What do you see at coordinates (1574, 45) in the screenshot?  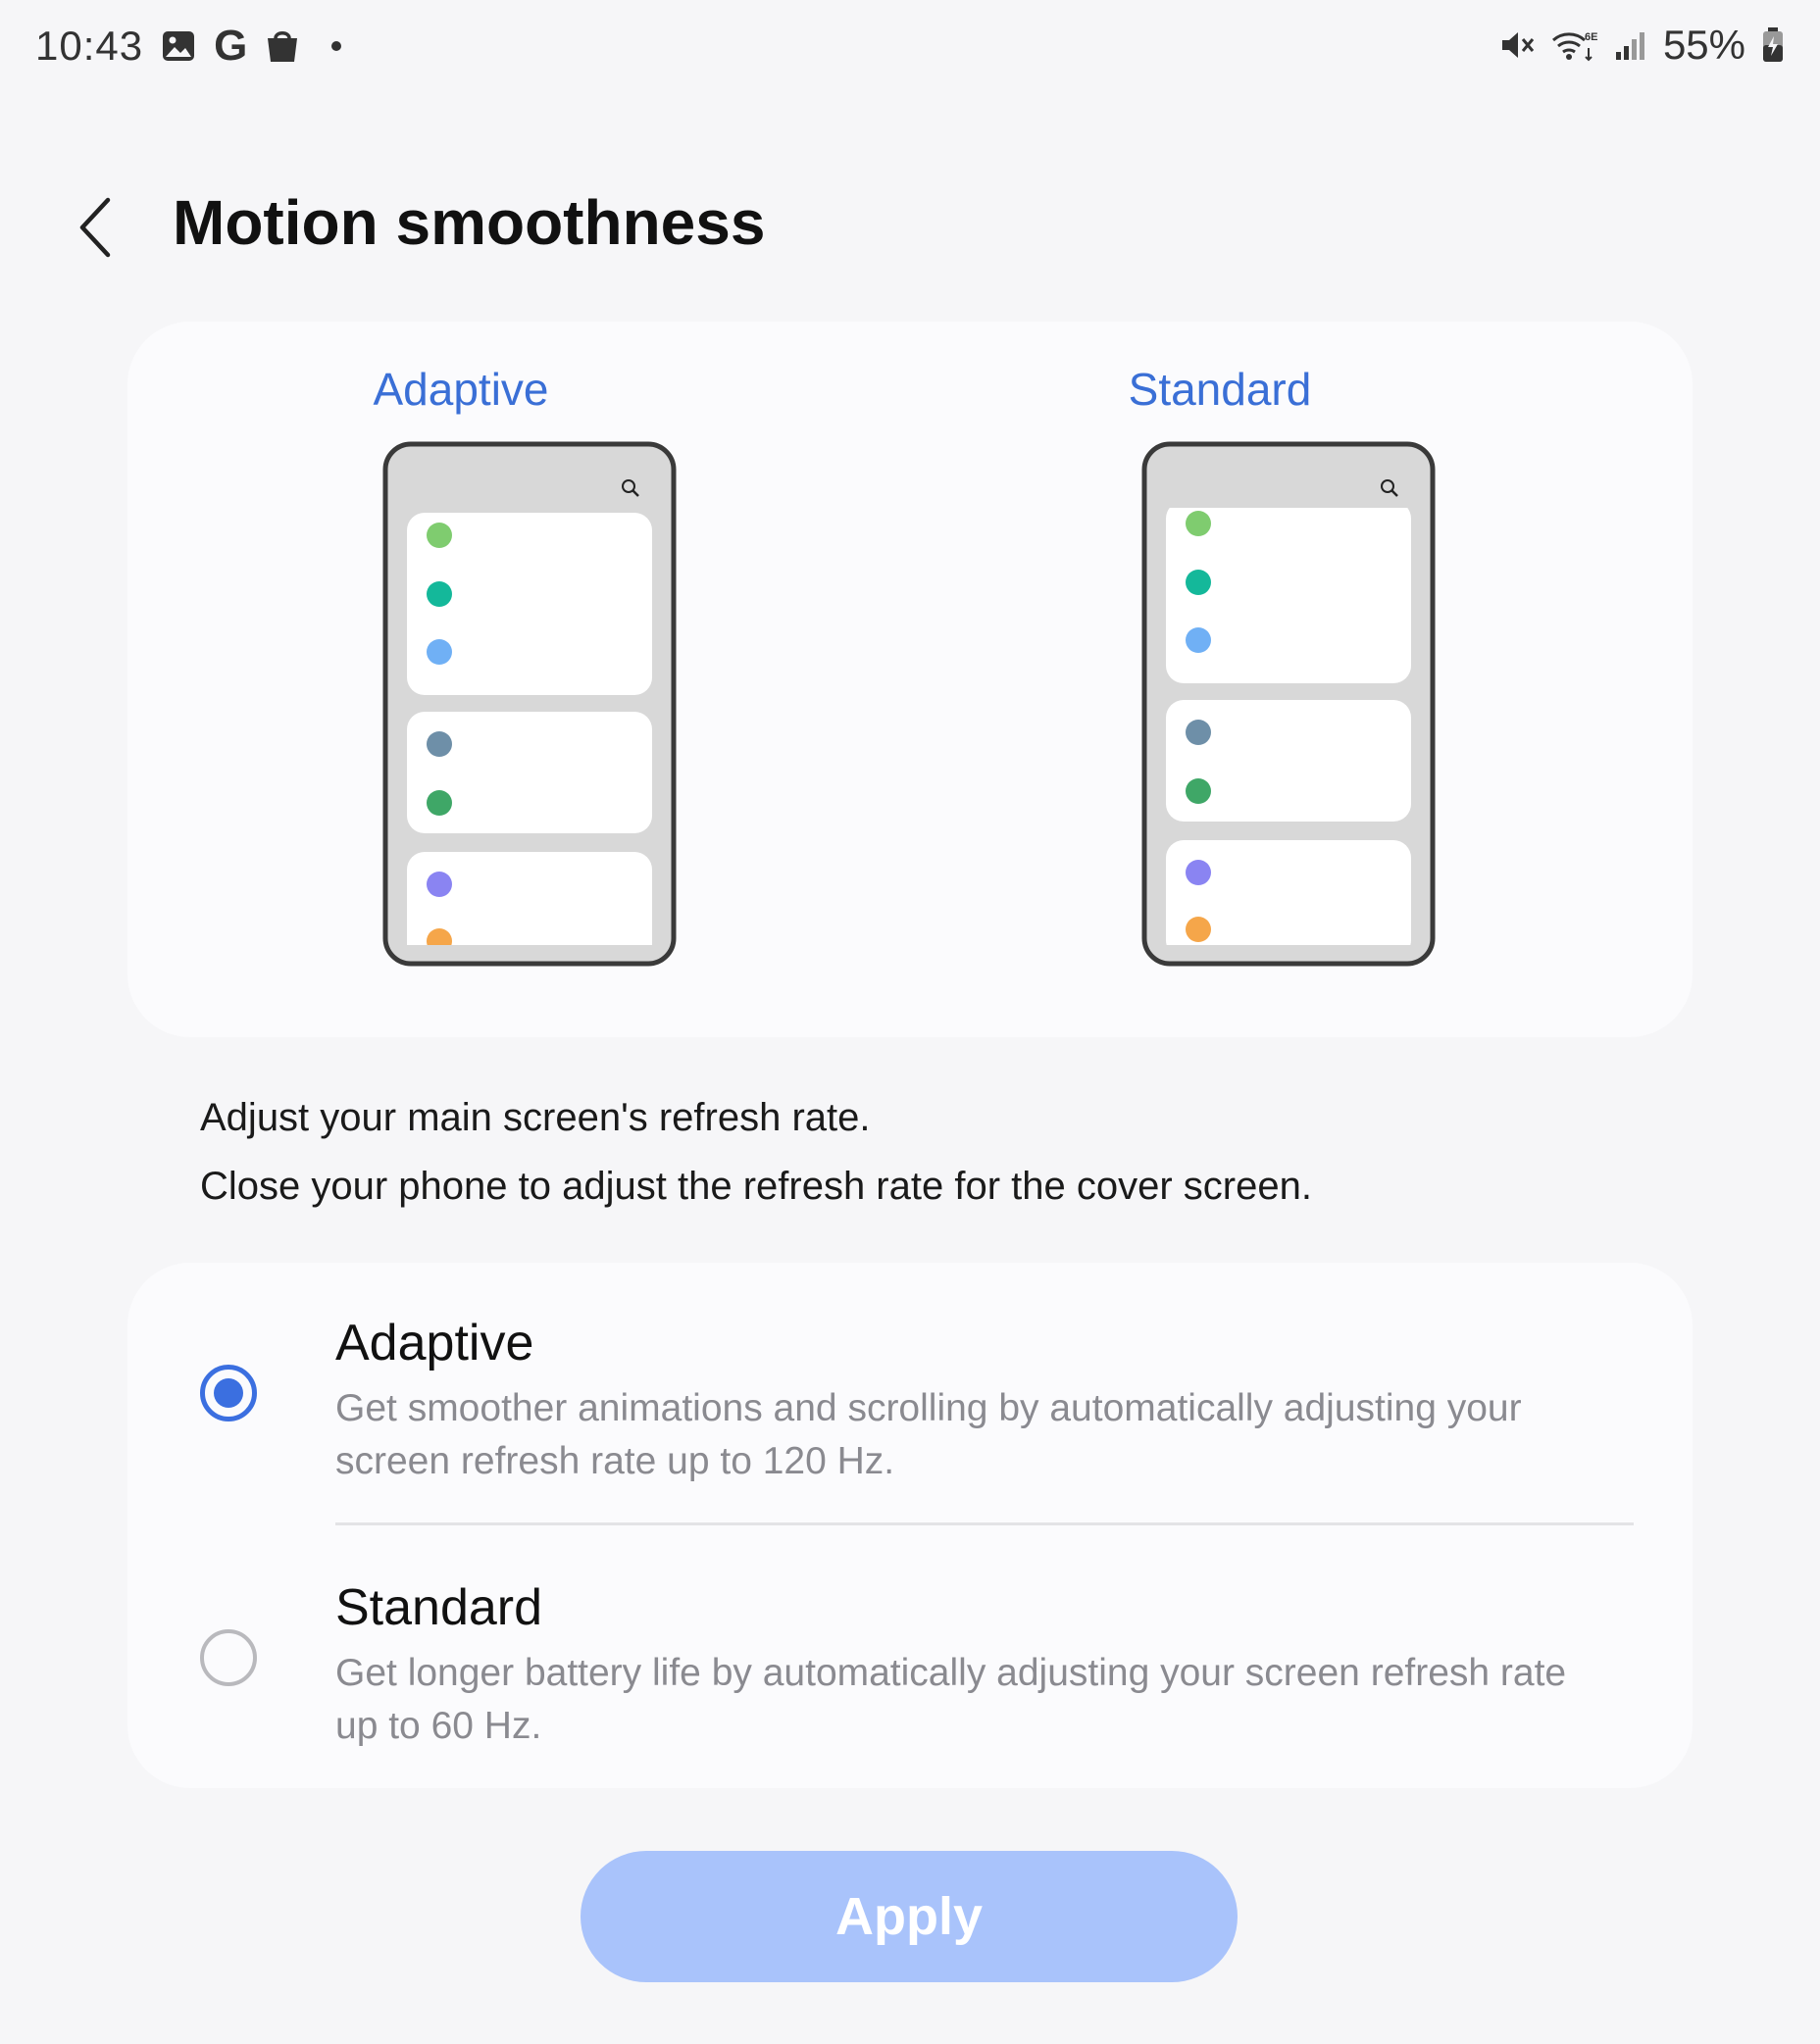 I see `wifi-6e-icon: 6E` at bounding box center [1574, 45].